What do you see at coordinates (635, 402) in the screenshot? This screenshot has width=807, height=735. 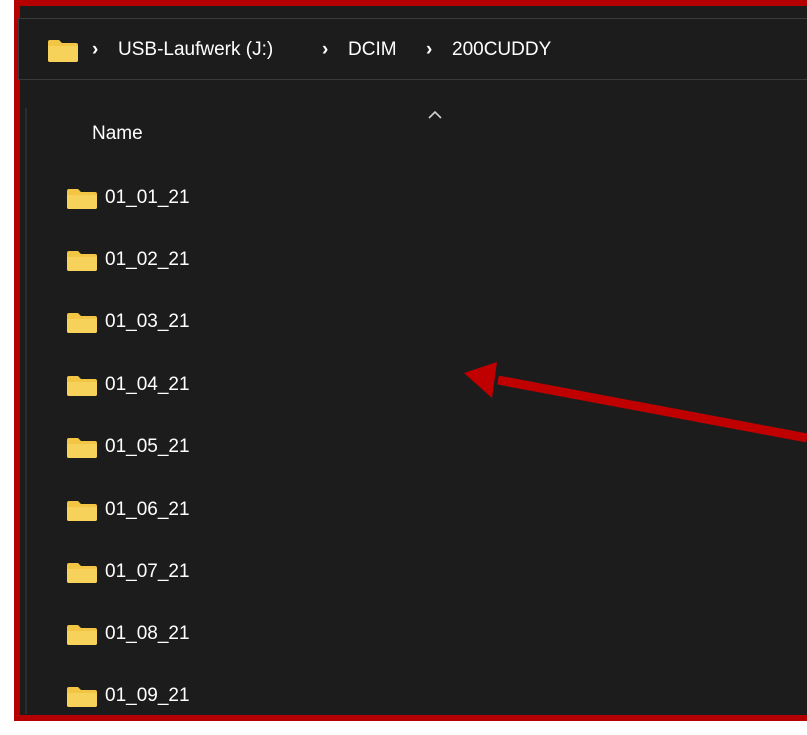 I see `annotation-arrow` at bounding box center [635, 402].